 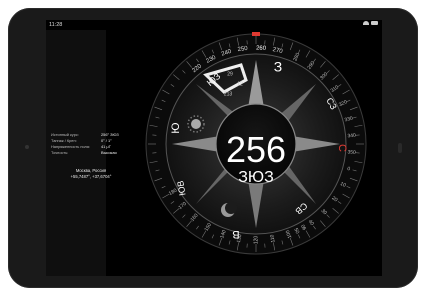 I want to click on small-mark: 12, so click(x=240, y=84).